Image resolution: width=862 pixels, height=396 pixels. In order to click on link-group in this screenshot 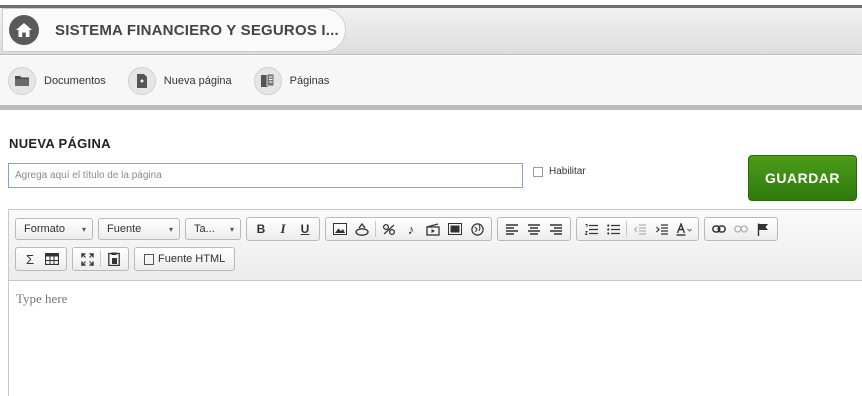, I will do `click(741, 229)`.